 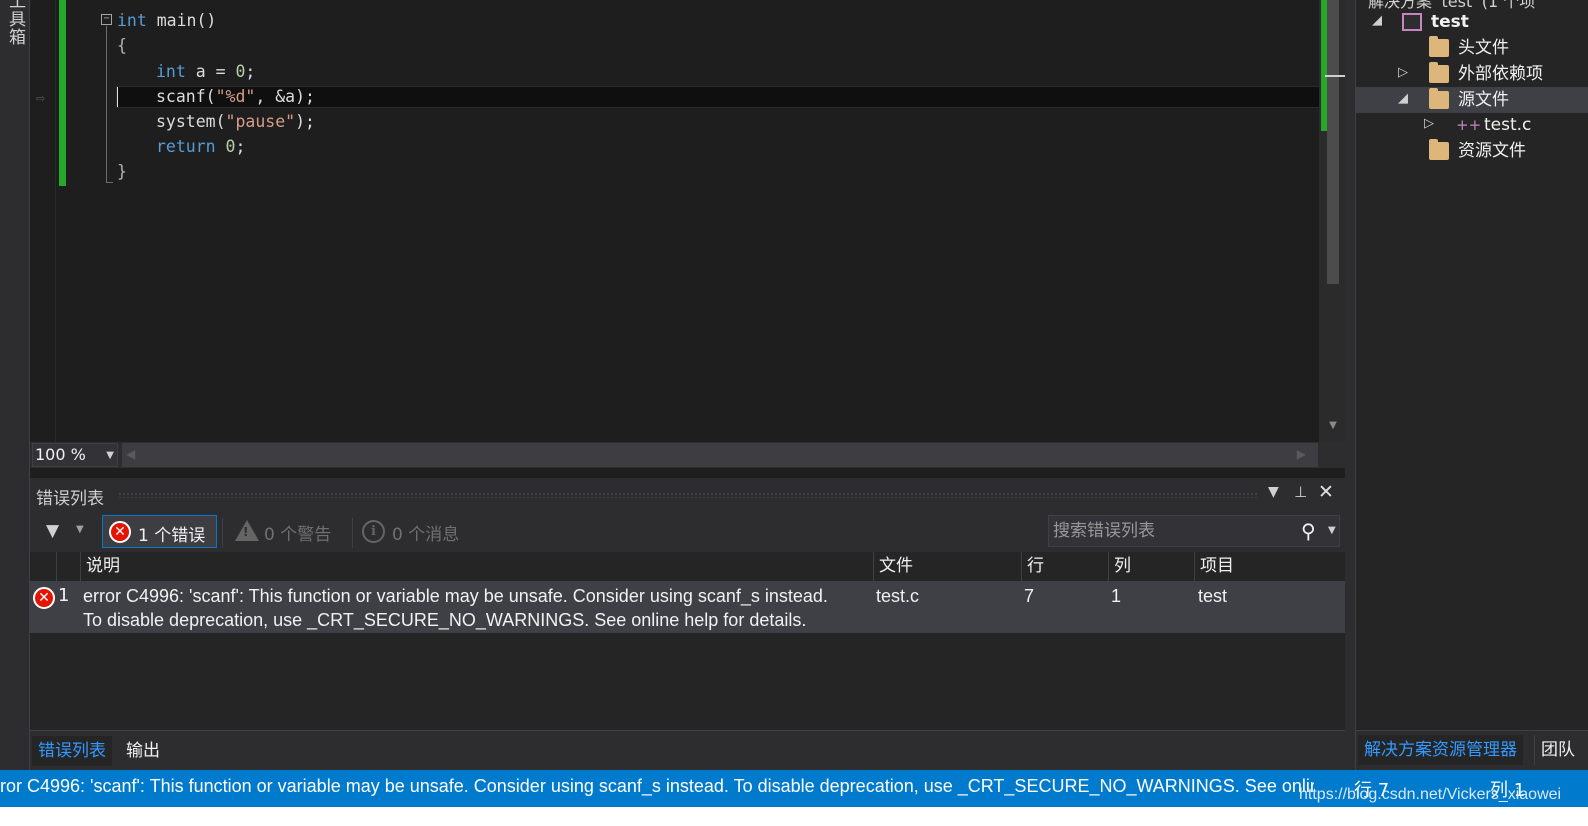 I want to click on tree-item-test-c: ▷ ++ test.c, so click(x=1472, y=125).